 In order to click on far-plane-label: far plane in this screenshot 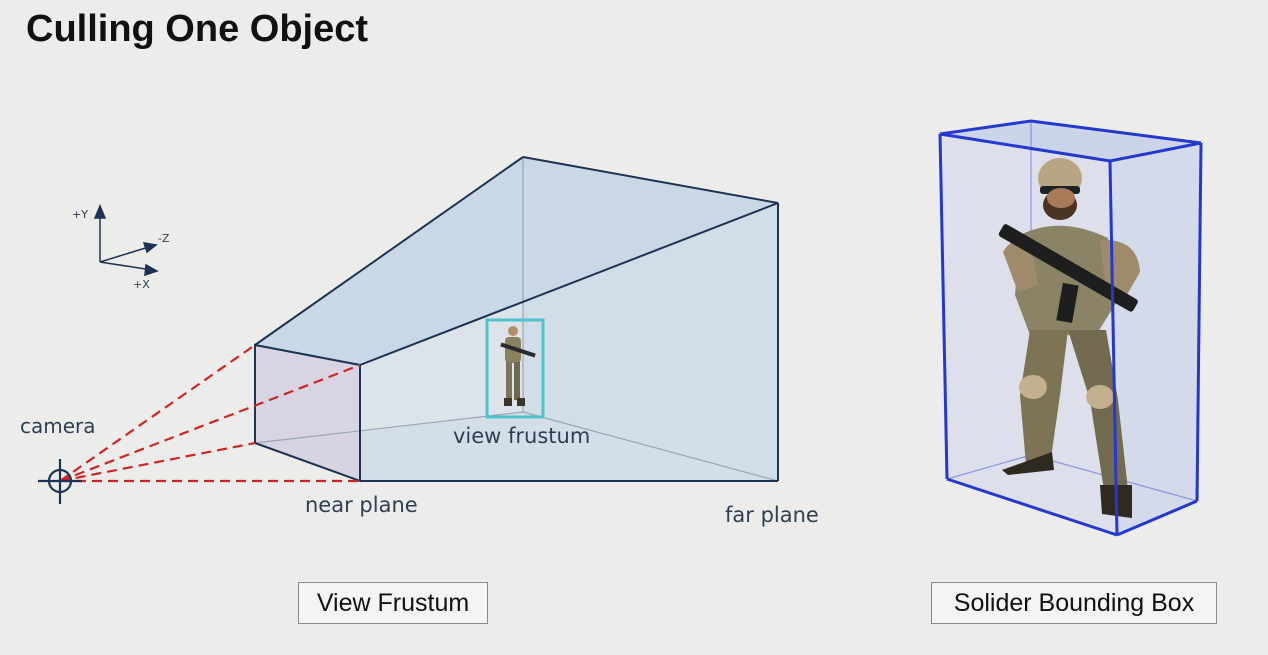, I will do `click(772, 515)`.